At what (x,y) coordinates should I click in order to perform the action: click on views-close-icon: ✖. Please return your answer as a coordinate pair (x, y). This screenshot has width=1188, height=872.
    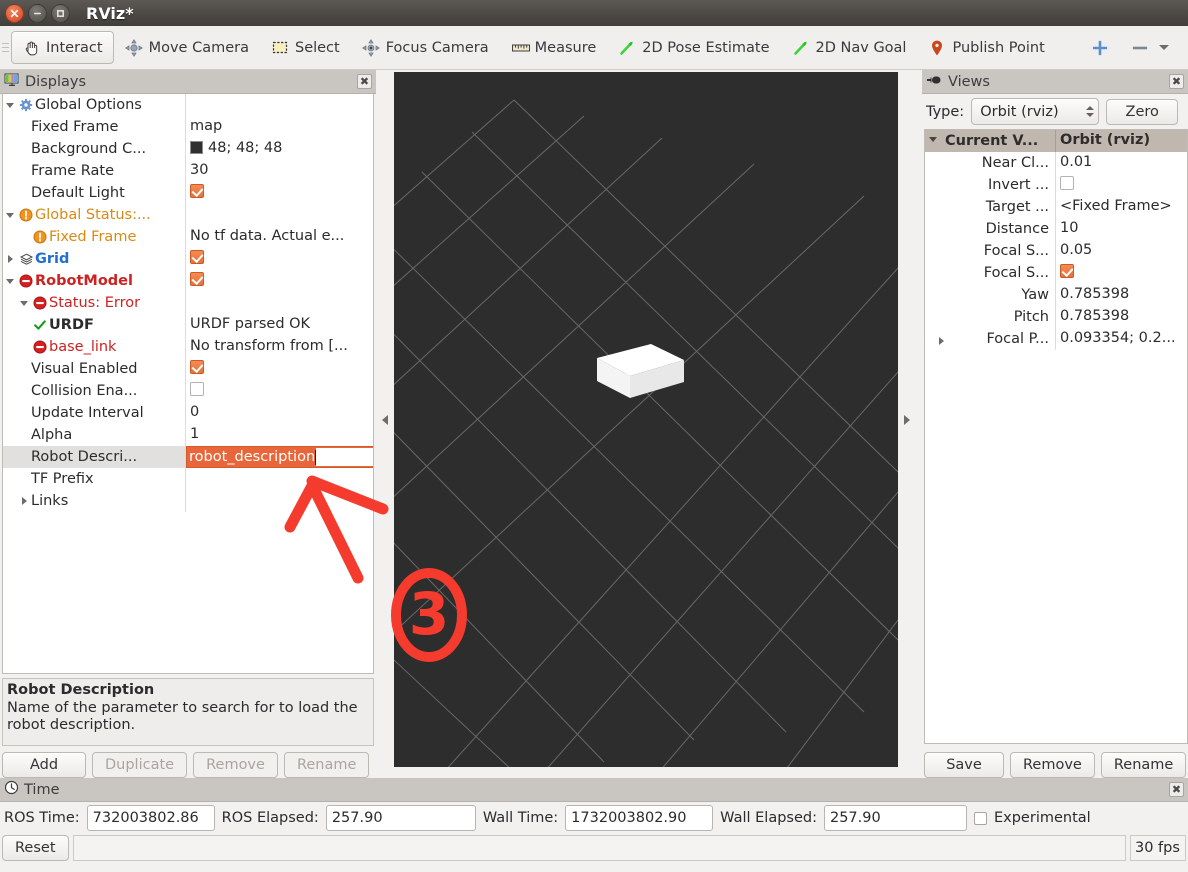
    Looking at the image, I should click on (1176, 81).